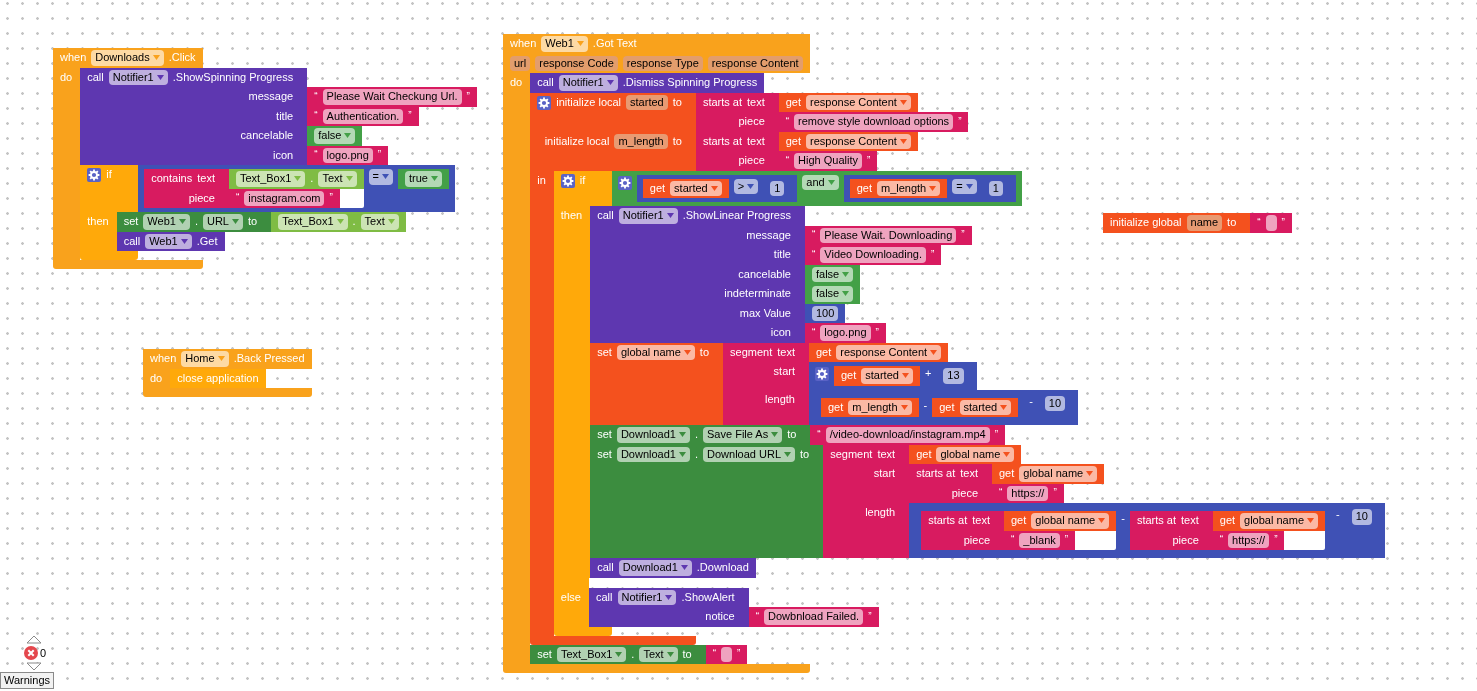  Describe the element at coordinates (1039, 540) in the screenshot. I see `string-field: _blank` at that location.